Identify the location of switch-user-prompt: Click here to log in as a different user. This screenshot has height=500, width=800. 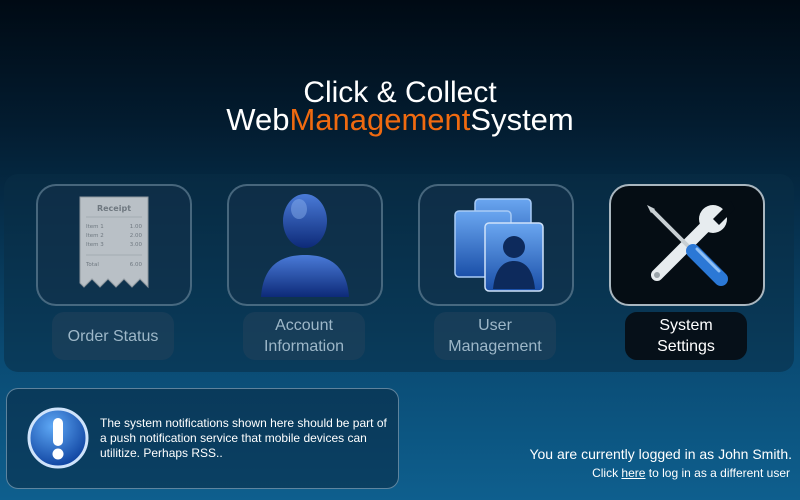
(691, 473).